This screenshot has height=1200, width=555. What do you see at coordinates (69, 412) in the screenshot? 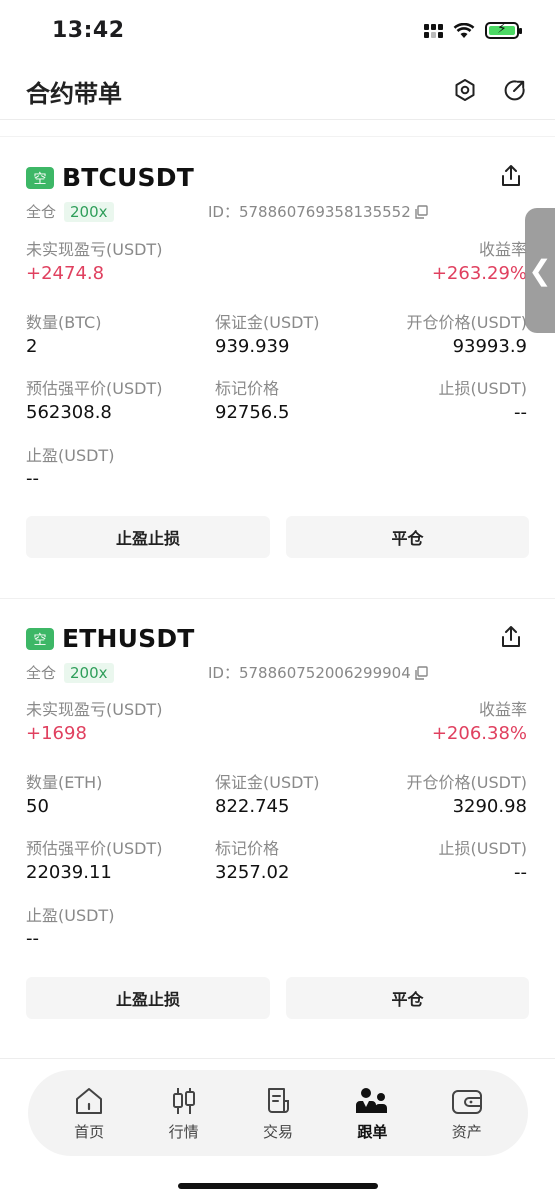
I see `liquidation-price-value: 562308.8` at bounding box center [69, 412].